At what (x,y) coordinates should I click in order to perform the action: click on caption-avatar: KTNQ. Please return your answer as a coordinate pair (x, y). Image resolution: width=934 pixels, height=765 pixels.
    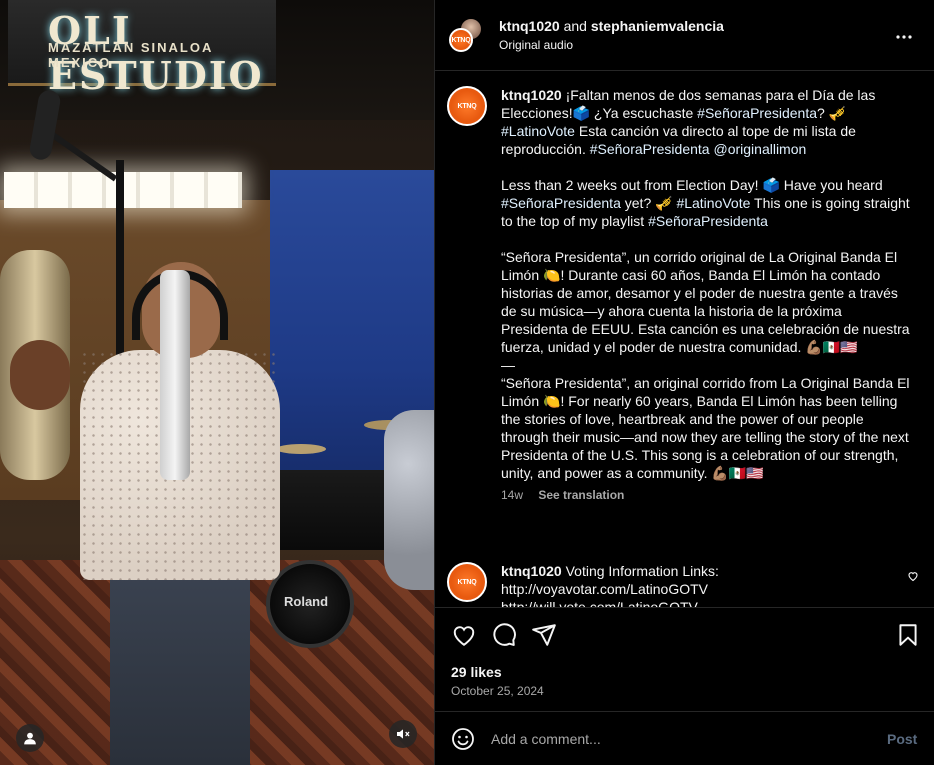
    Looking at the image, I should click on (467, 106).